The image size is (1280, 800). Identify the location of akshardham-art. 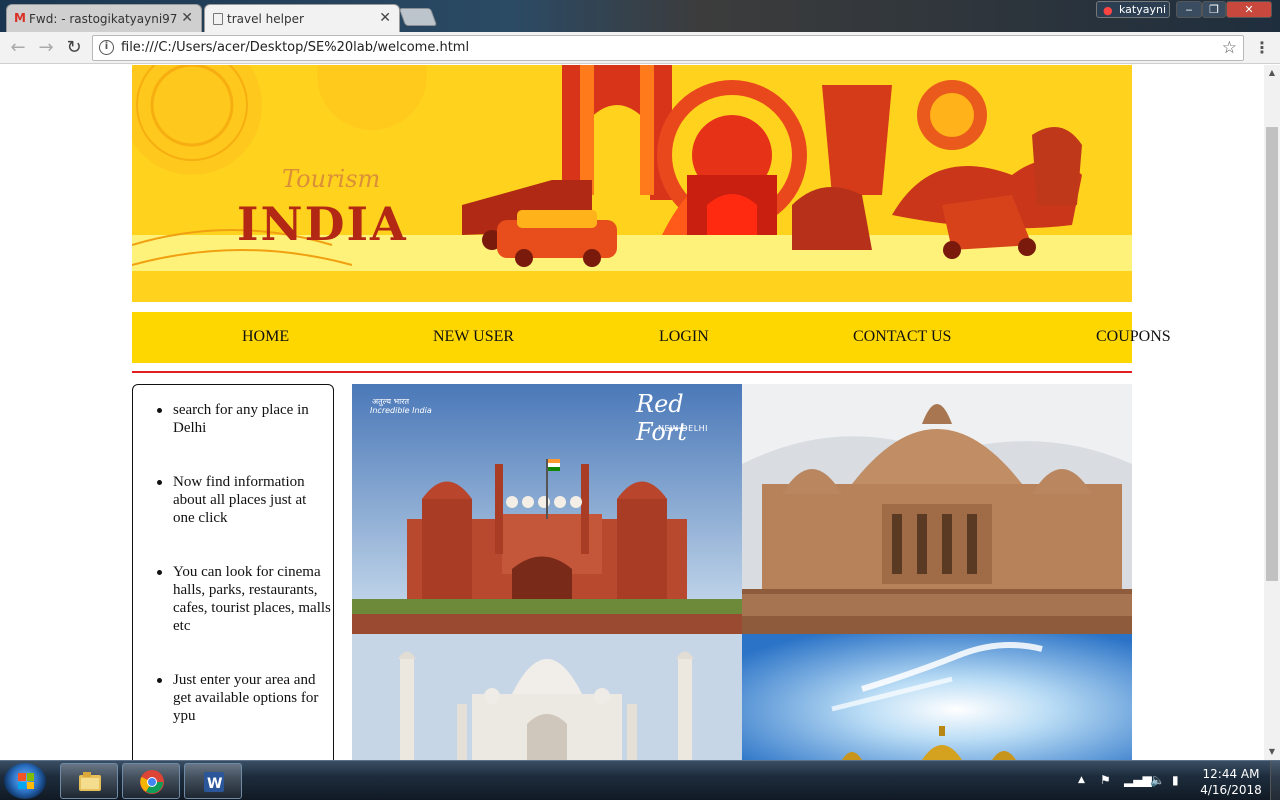
(937, 509).